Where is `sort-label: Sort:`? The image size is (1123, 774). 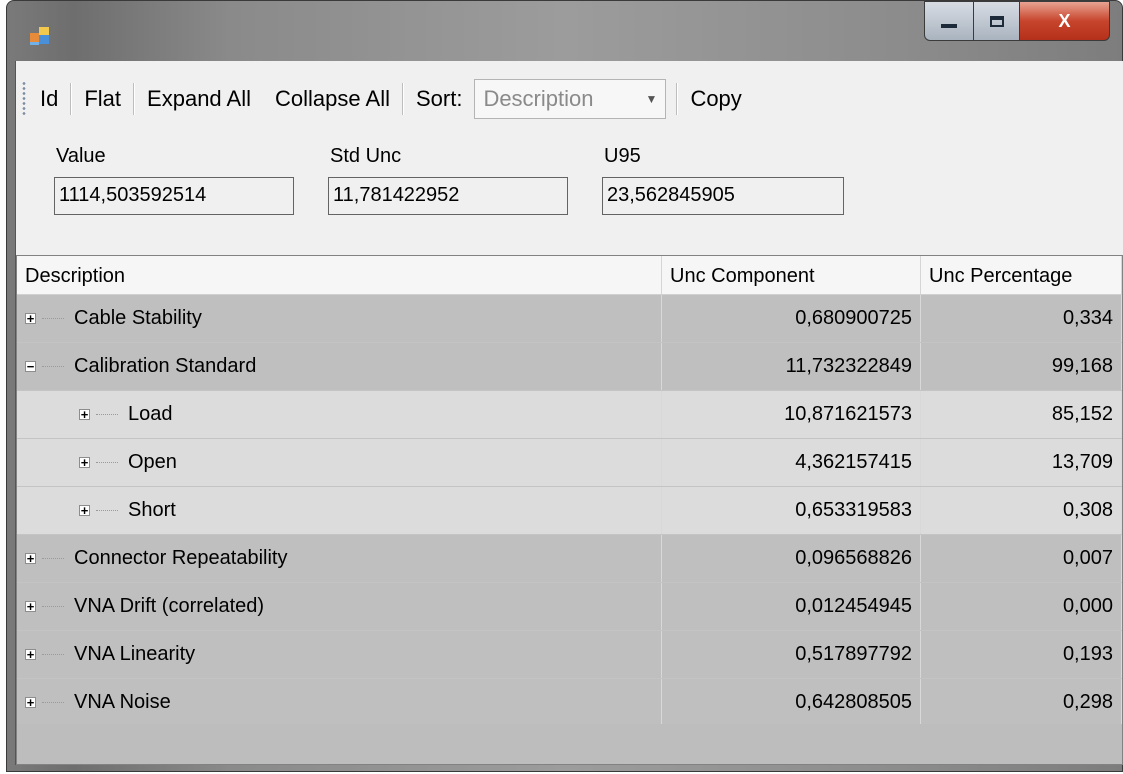 sort-label: Sort: is located at coordinates (439, 98).